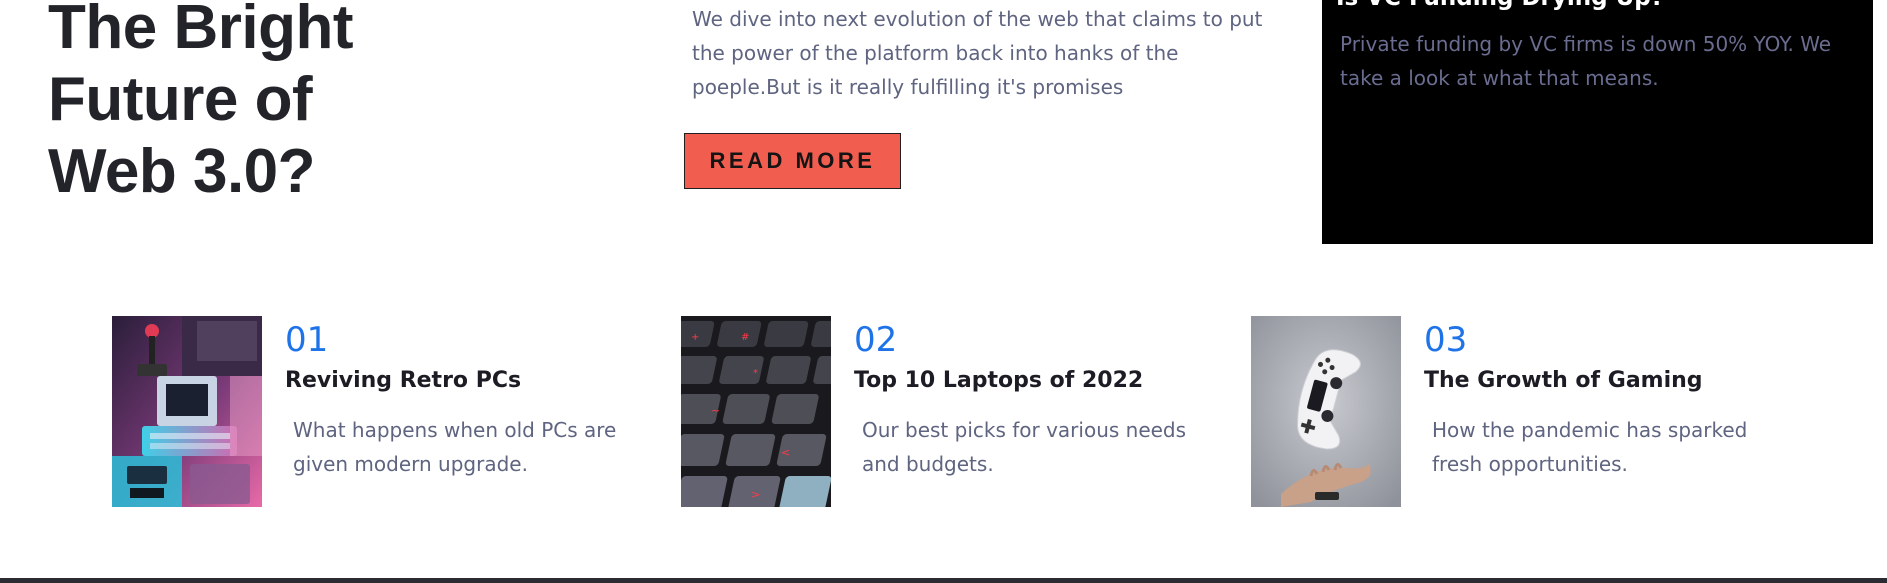 The width and height of the screenshot is (1887, 583). Describe the element at coordinates (1326, 411) in the screenshot. I see `gamepad-image` at that location.